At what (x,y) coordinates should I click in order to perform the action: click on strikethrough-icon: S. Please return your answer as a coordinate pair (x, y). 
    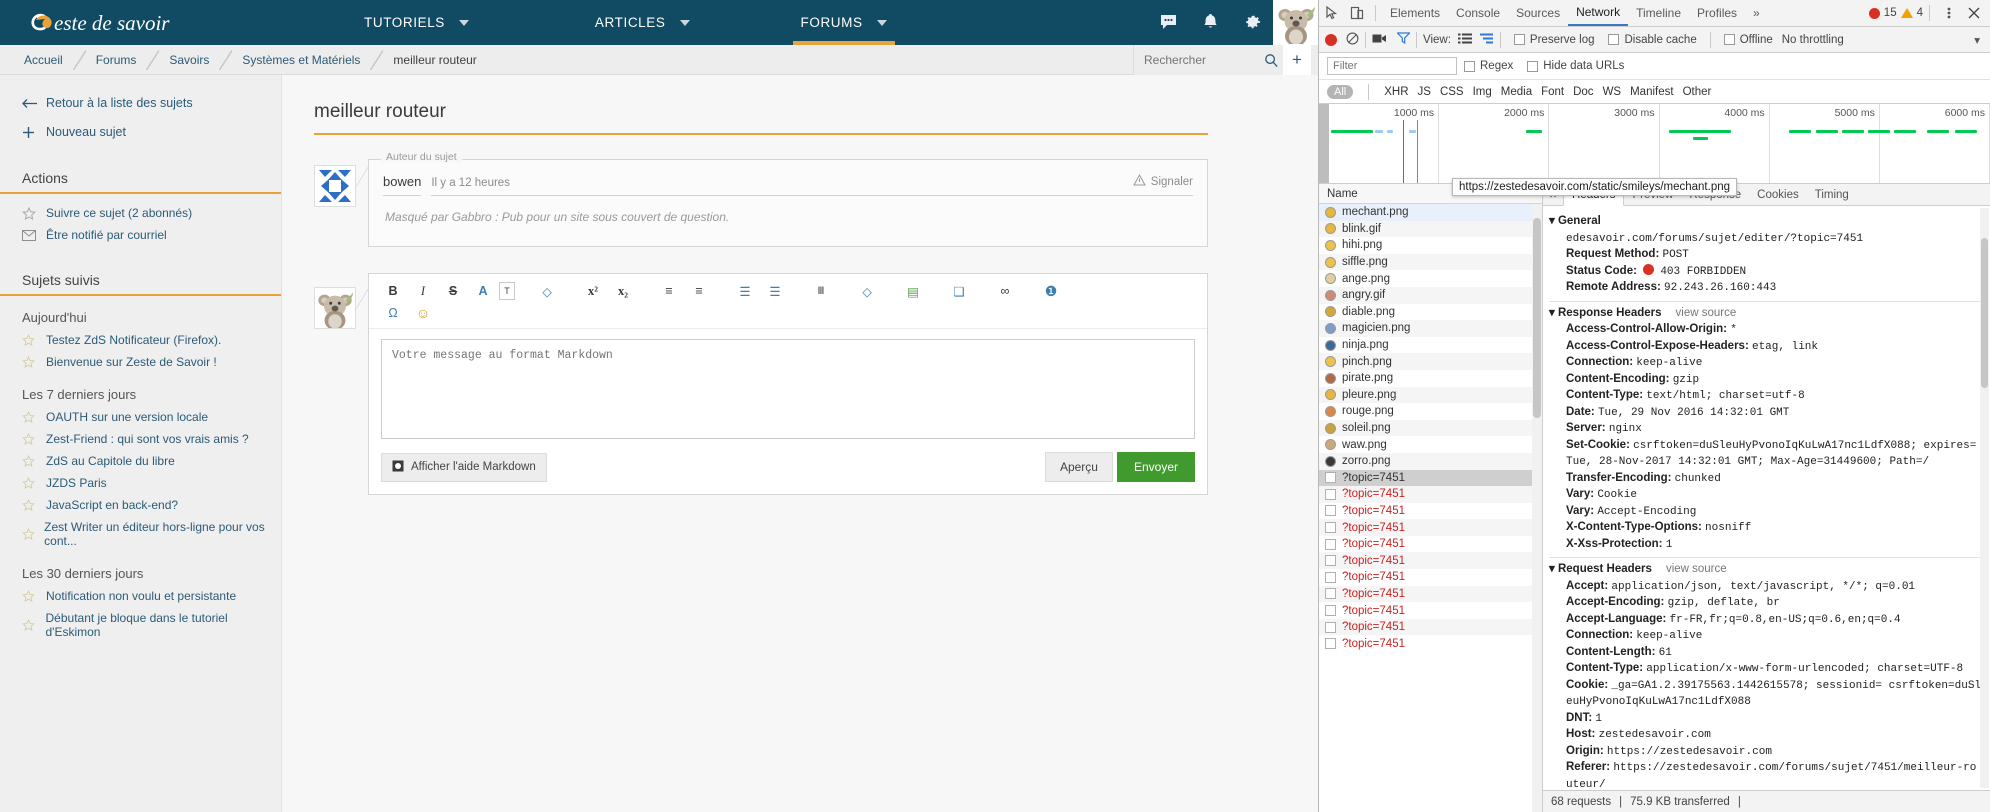
    Looking at the image, I should click on (453, 291).